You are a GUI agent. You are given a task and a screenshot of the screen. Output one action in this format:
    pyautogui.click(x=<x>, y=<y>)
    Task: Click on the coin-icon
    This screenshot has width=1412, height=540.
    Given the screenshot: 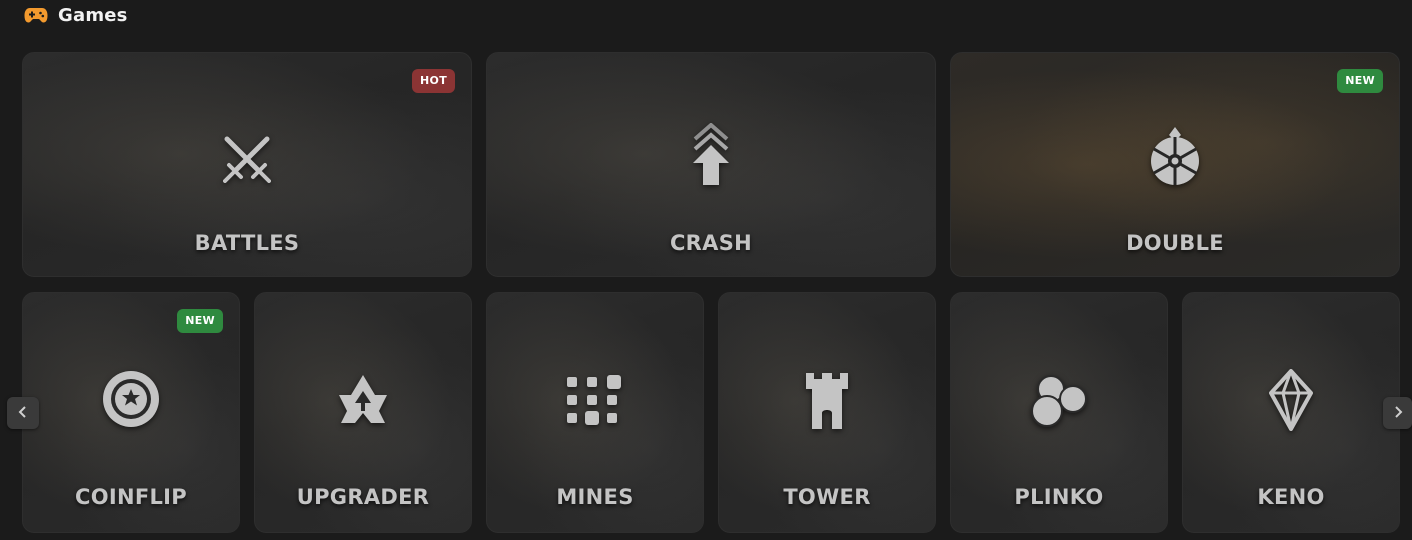 What is the action you would take?
    pyautogui.click(x=131, y=400)
    